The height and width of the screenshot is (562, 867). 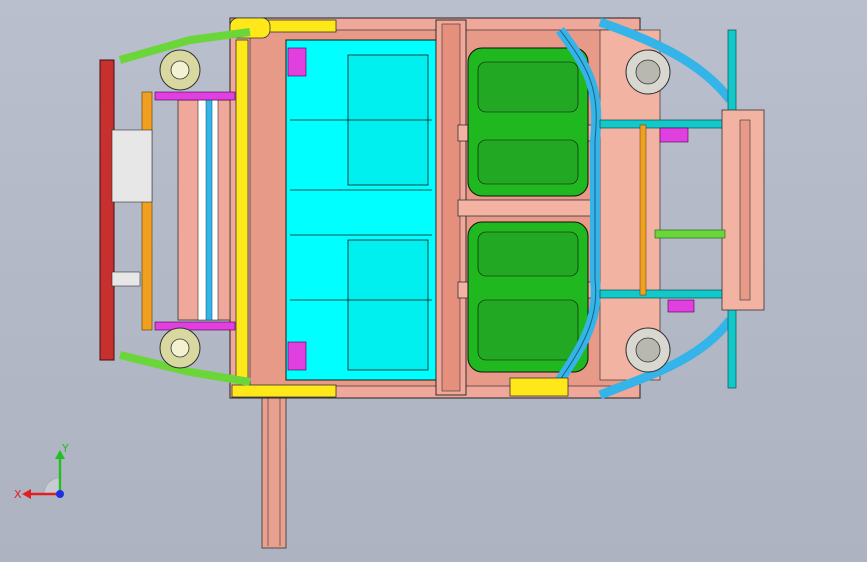 I want to click on y-axis-label: Y, so click(x=65, y=448).